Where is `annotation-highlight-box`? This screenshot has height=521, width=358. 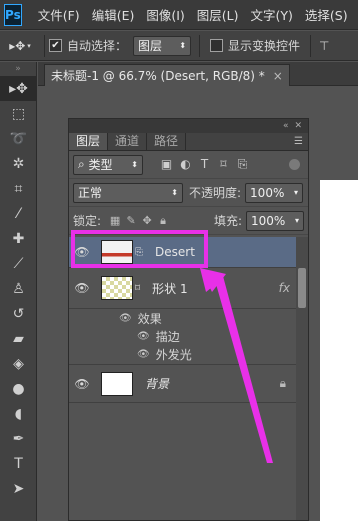 annotation-highlight-box is located at coordinates (139, 249).